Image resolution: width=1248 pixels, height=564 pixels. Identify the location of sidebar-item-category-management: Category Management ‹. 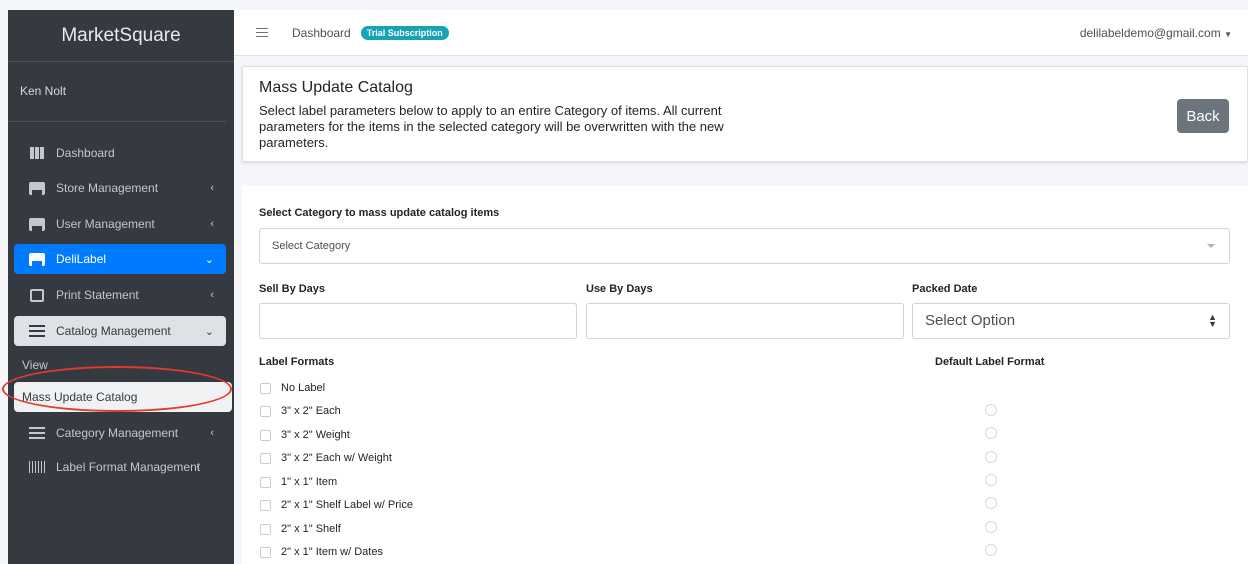
(120, 433).